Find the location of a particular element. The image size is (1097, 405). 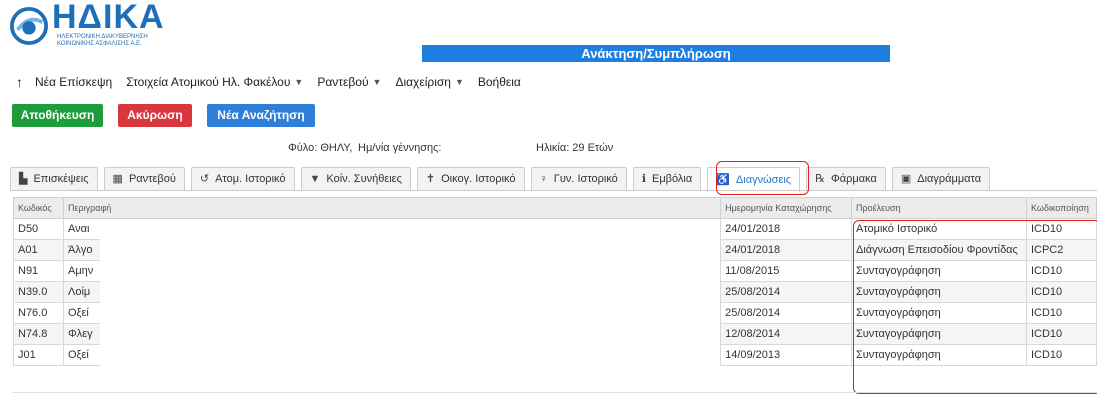

tabs-divider is located at coordinates (553, 190).